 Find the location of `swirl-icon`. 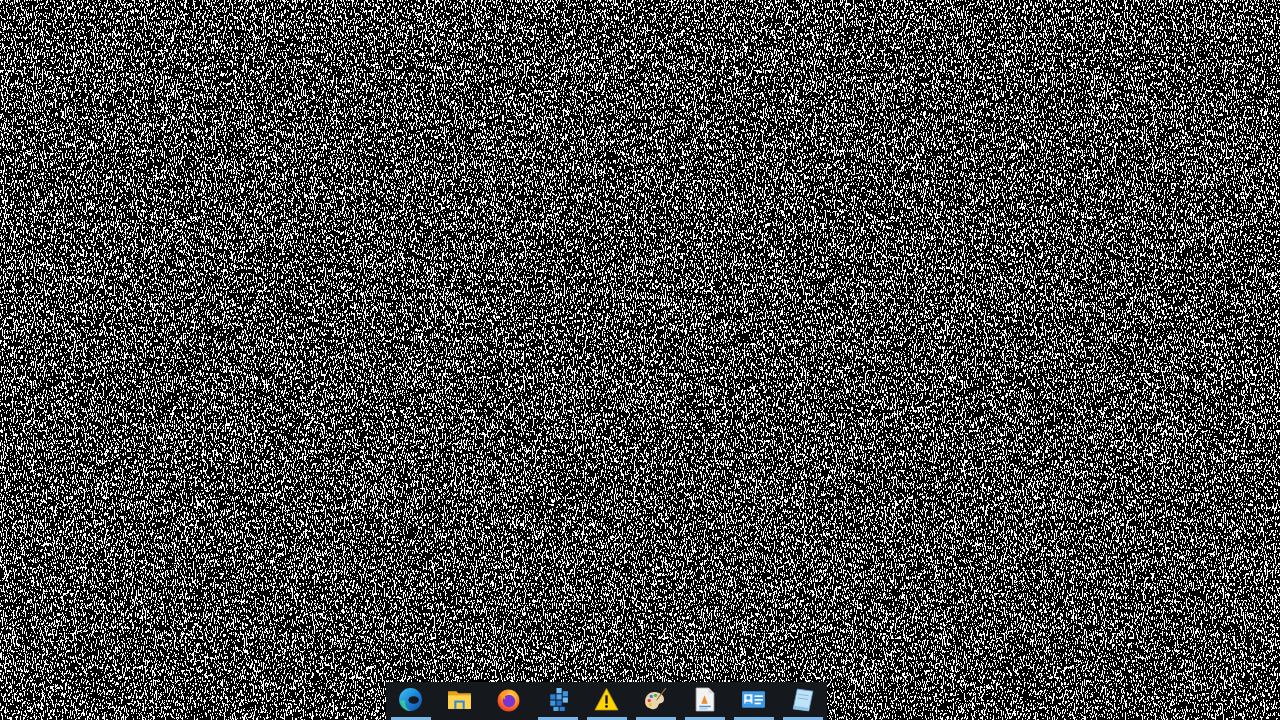

swirl-icon is located at coordinates (410, 699).